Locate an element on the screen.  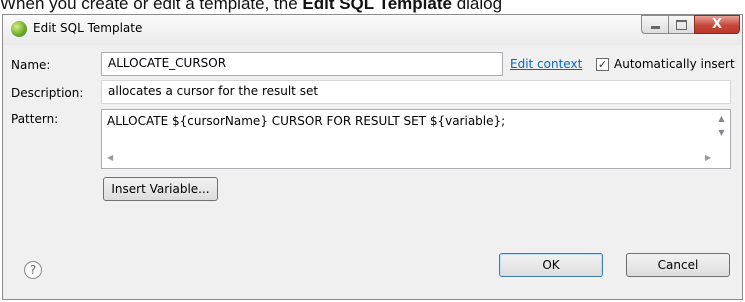
scroll-down-icon: ▼ is located at coordinates (721, 132).